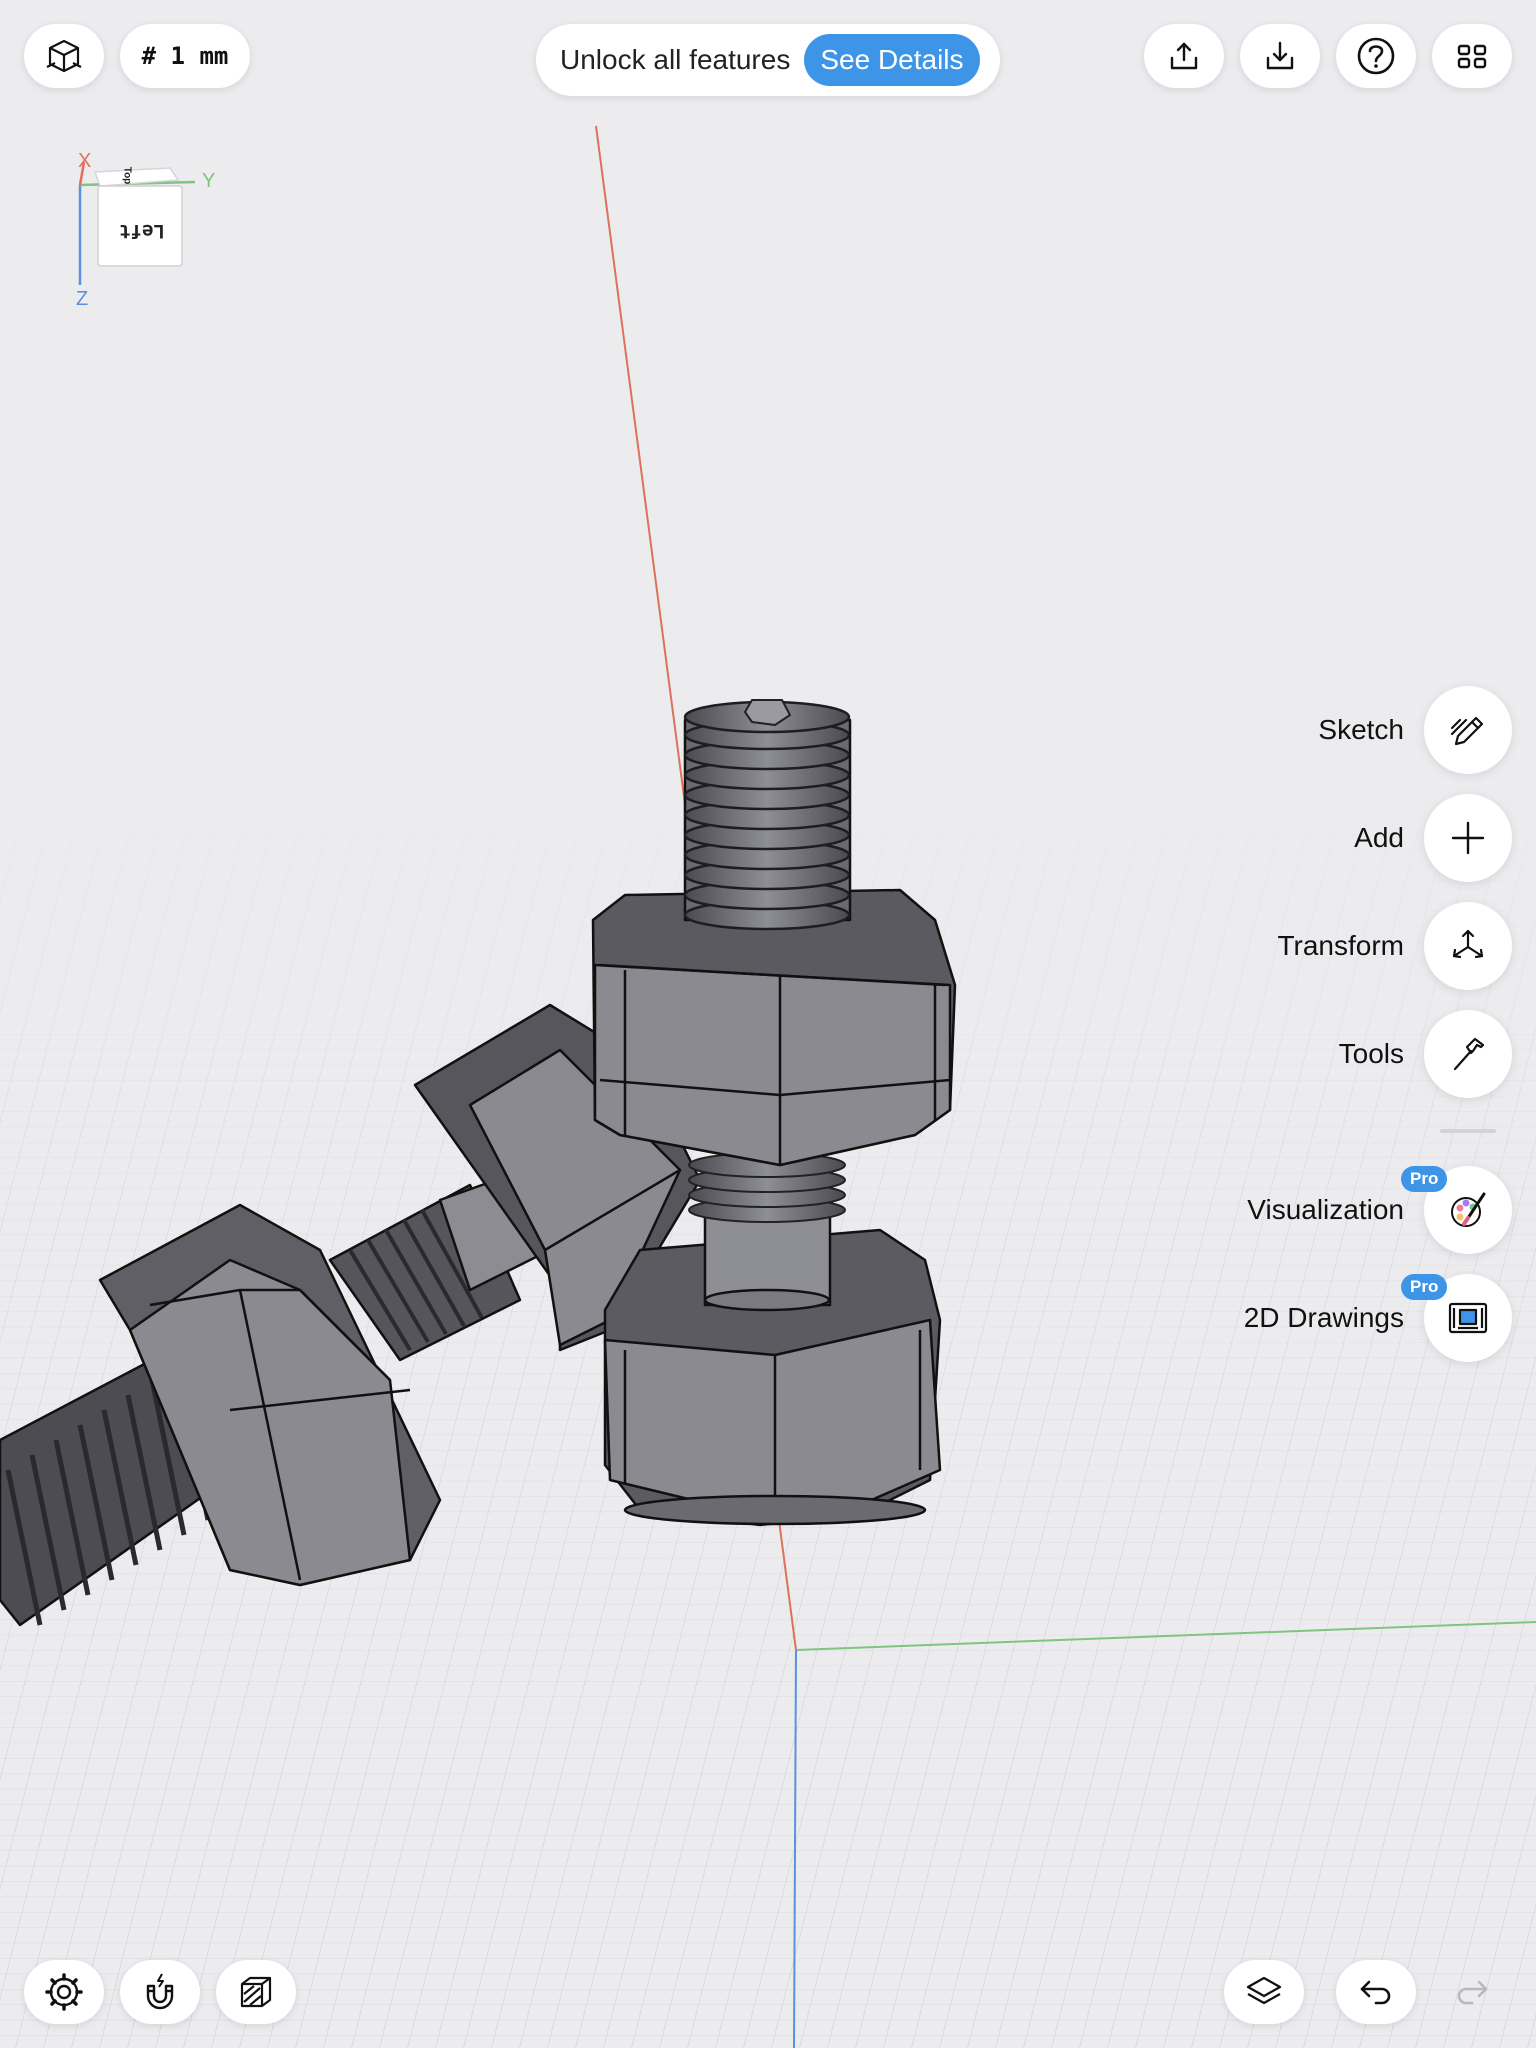 Image resolution: width=1536 pixels, height=2048 pixels. What do you see at coordinates (82, 299) in the screenshot?
I see `axis-label-z: Z` at bounding box center [82, 299].